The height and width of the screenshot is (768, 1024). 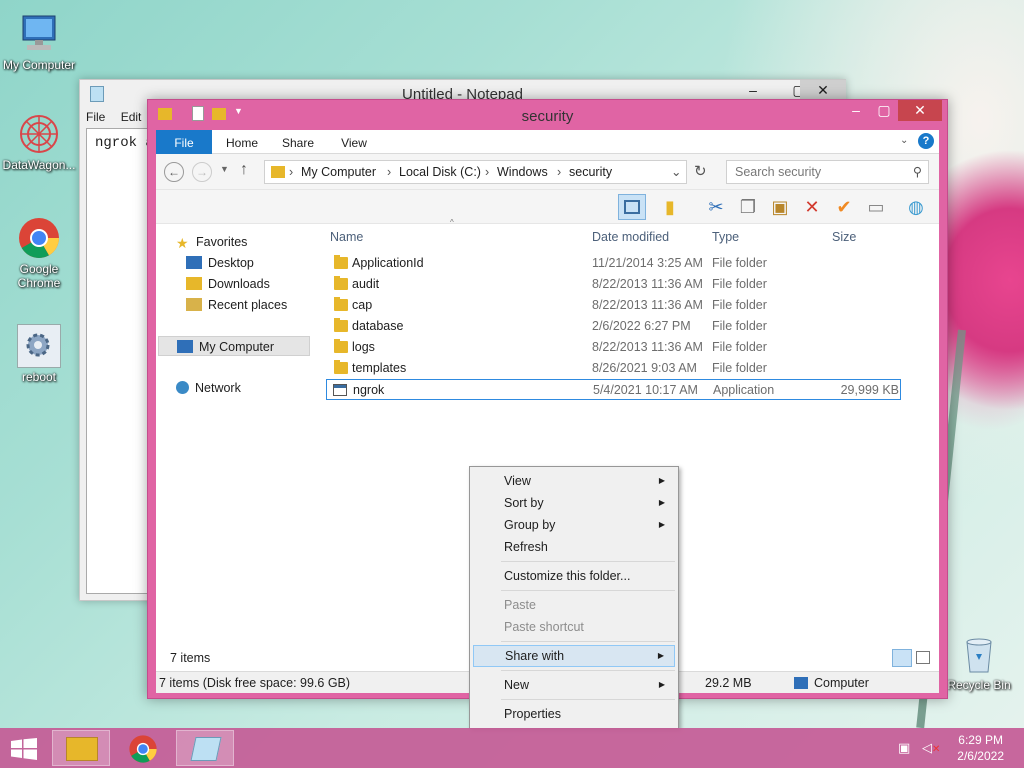 I want to click on menu-label: Sort by, so click(x=524, y=503).